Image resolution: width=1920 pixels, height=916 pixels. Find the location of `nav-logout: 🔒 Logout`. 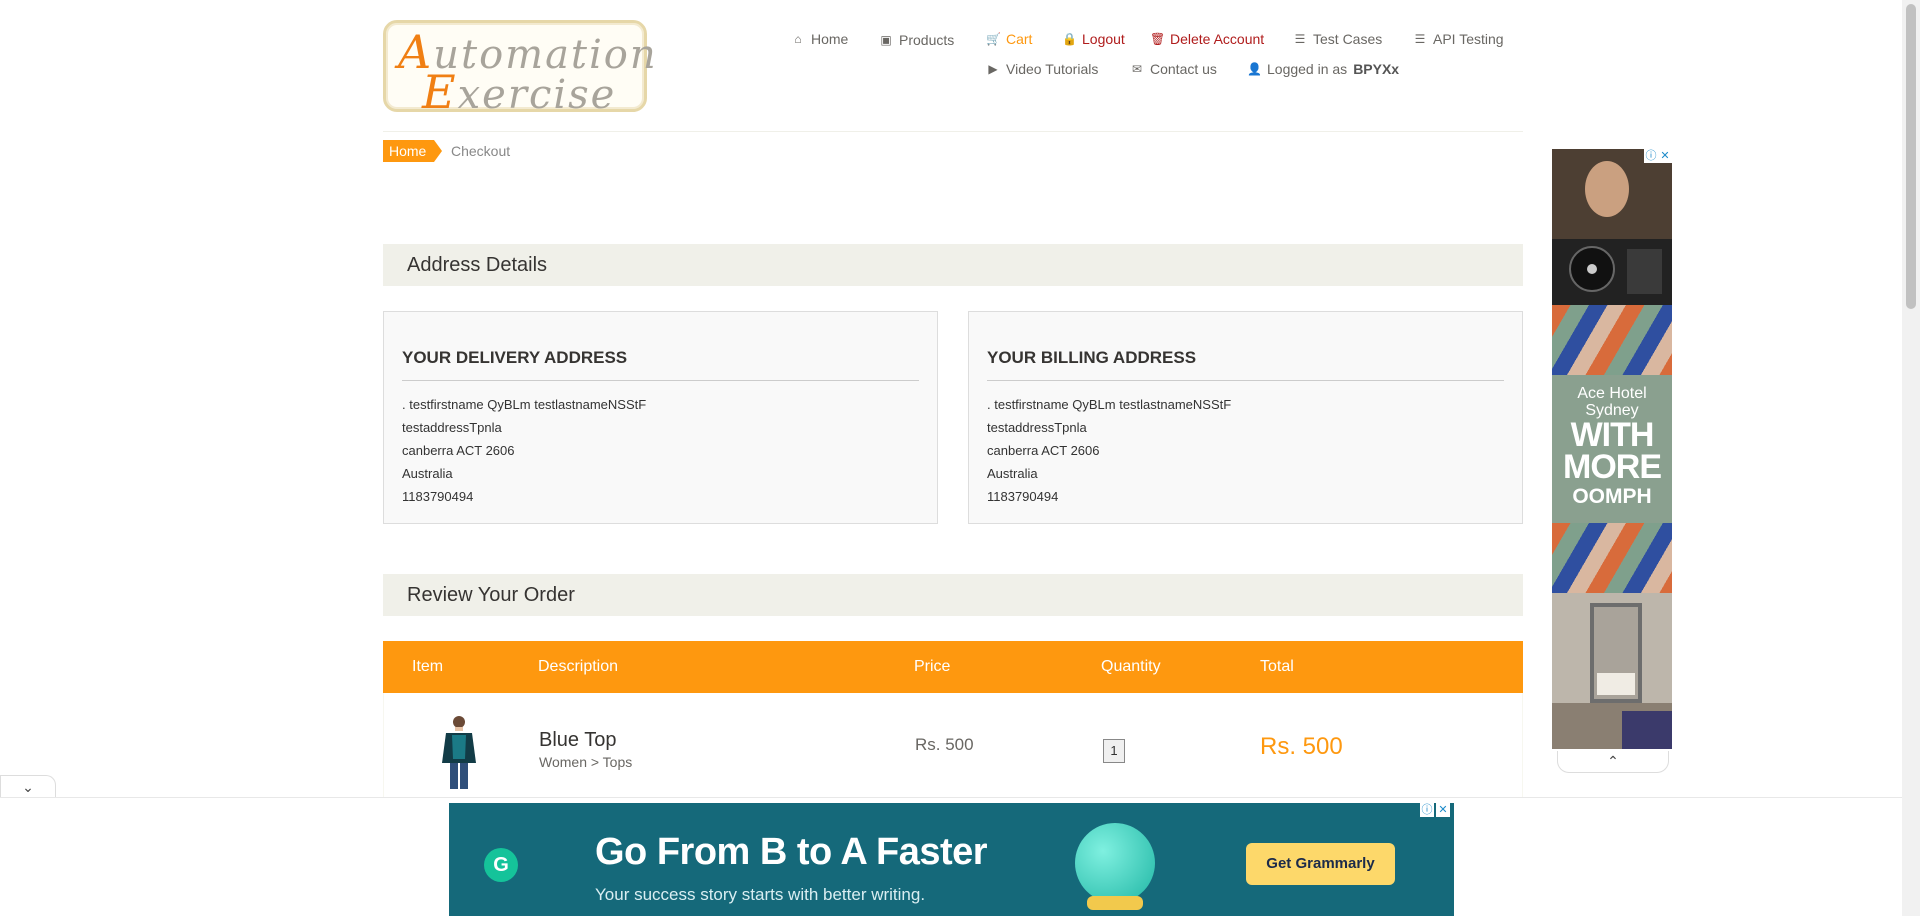

nav-logout: 🔒 Logout is located at coordinates (1093, 39).